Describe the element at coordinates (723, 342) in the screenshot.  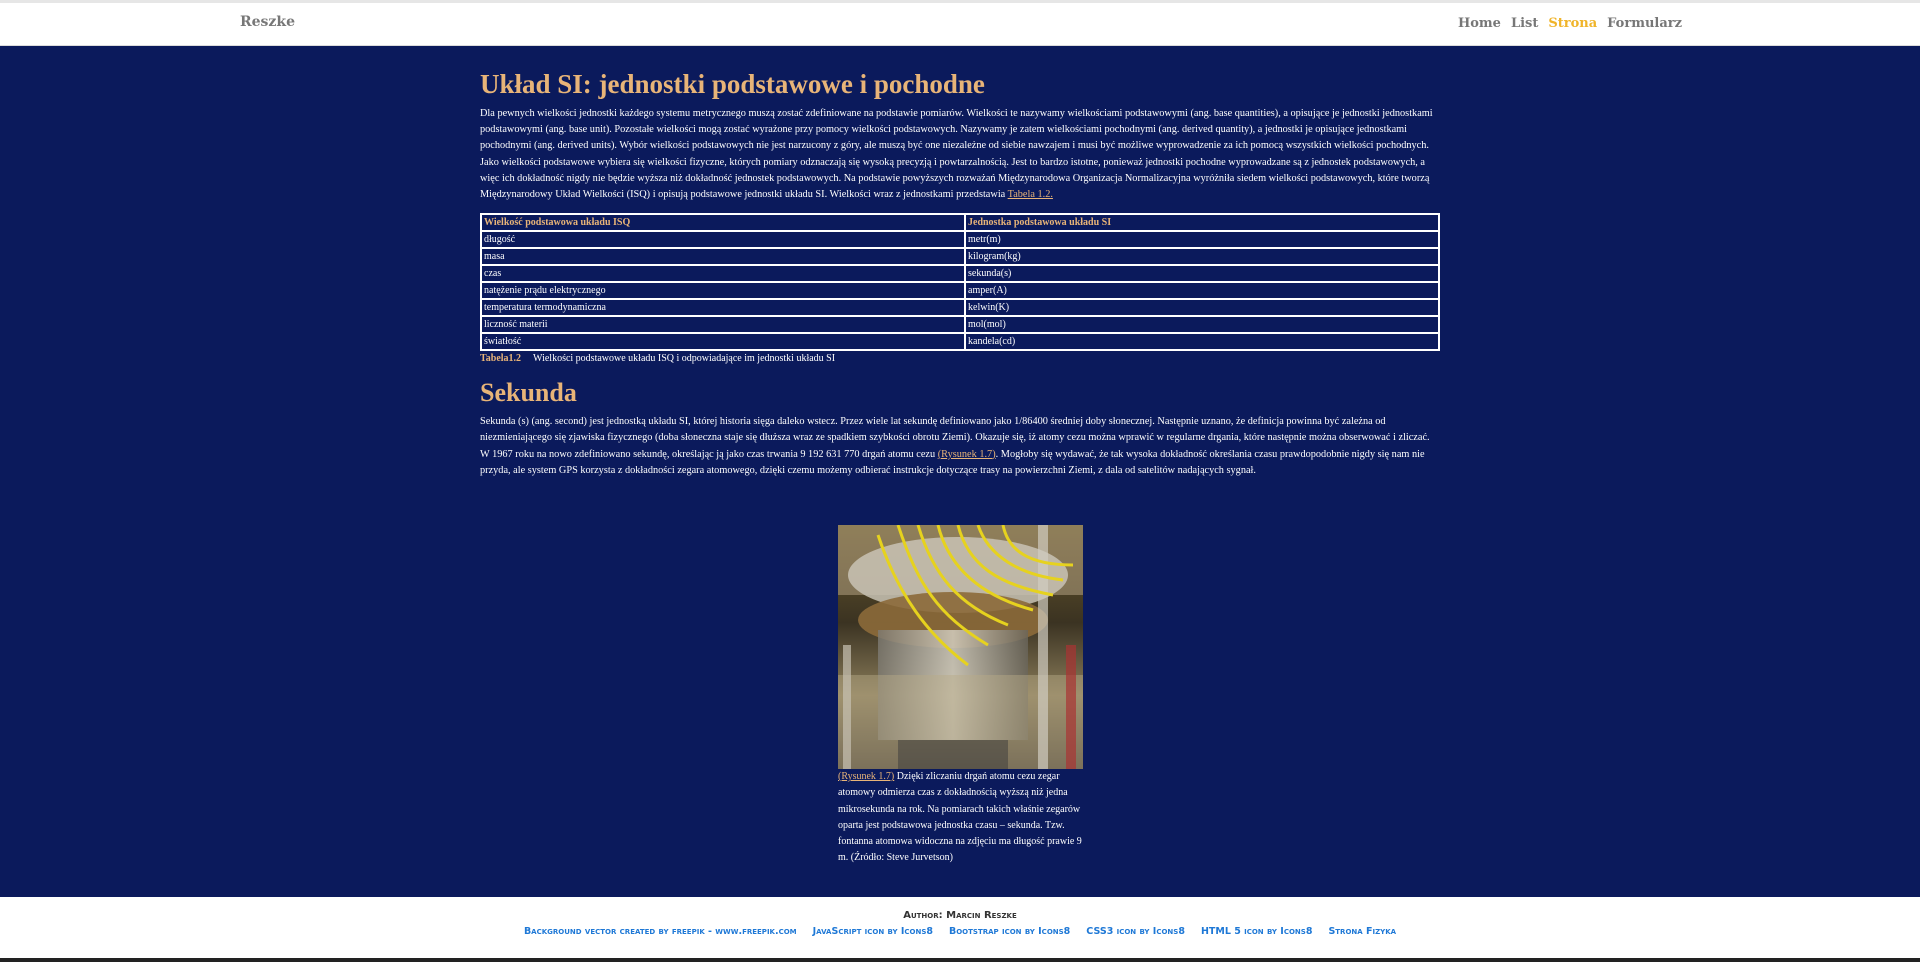
I see `table-cell-quantity: światłość` at that location.